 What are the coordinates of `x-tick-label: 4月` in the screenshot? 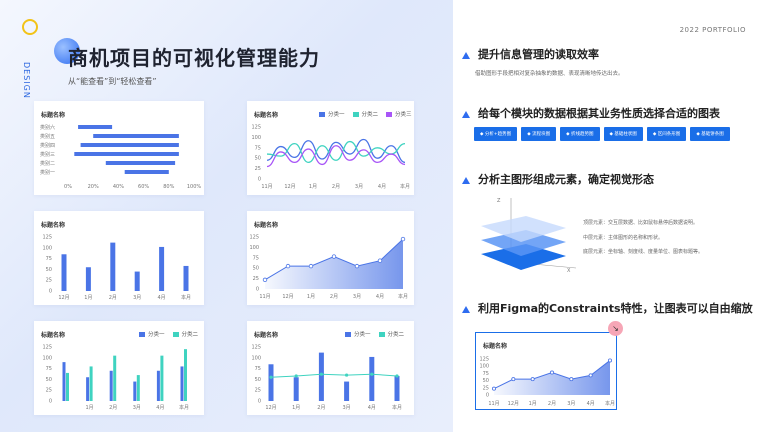 It's located at (372, 408).